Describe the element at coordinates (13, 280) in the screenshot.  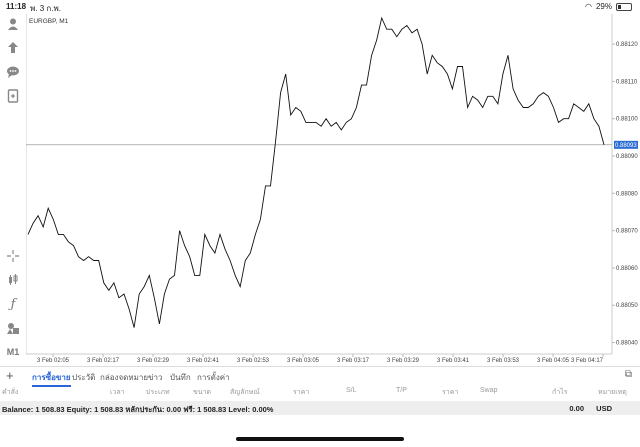
I see `candles-icon` at that location.